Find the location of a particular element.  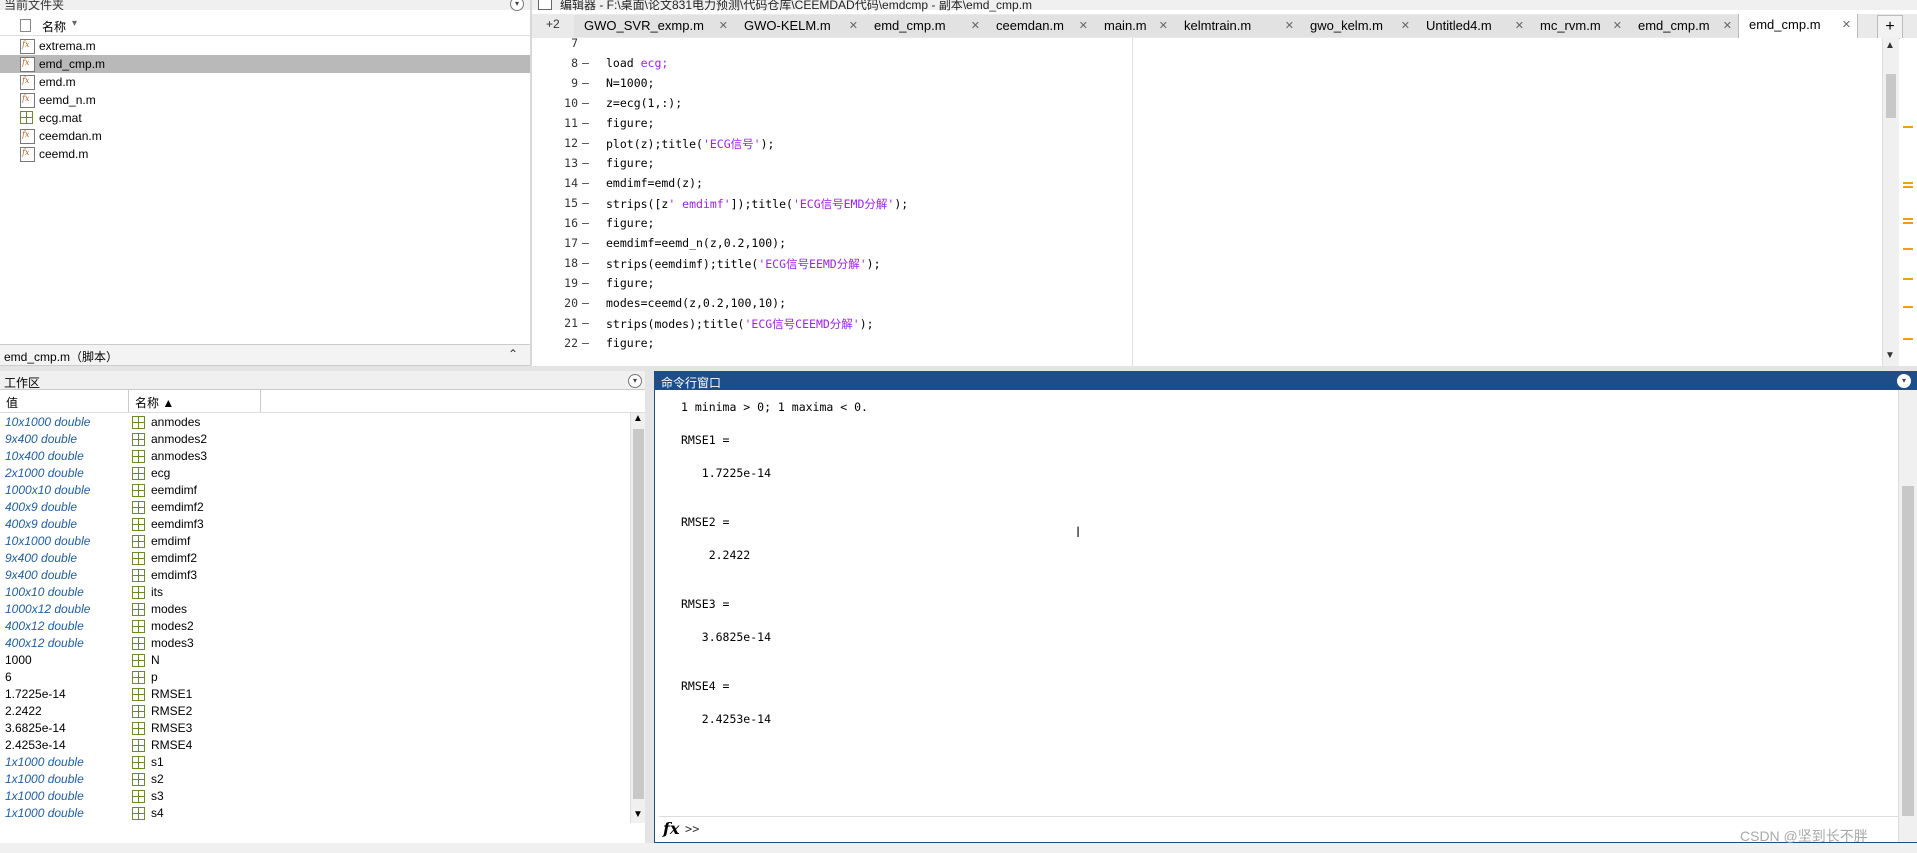

workspace-column-name: 名称 ▲ is located at coordinates (154, 402).